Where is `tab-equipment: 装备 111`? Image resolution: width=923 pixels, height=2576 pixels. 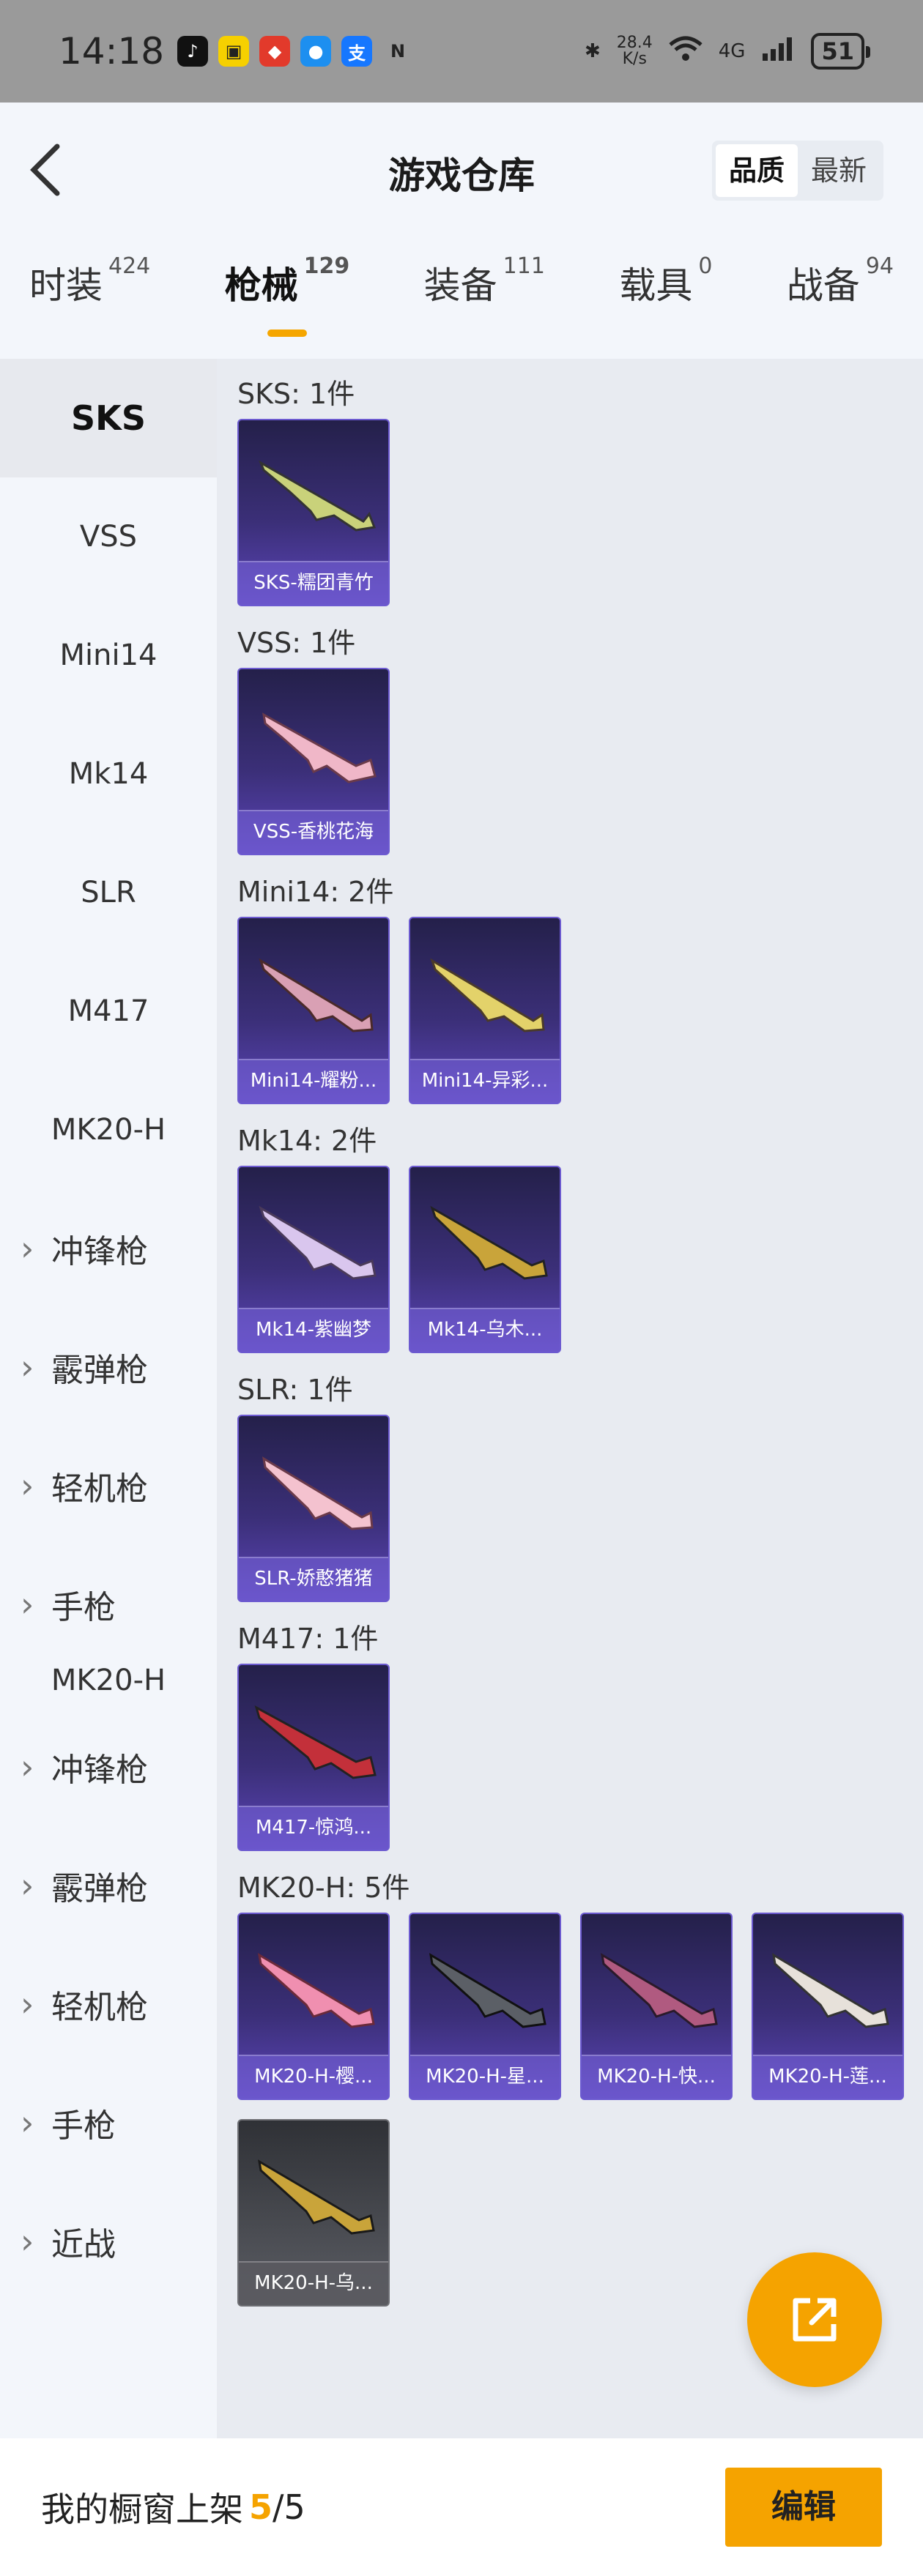 tab-equipment: 装备 111 is located at coordinates (484, 295).